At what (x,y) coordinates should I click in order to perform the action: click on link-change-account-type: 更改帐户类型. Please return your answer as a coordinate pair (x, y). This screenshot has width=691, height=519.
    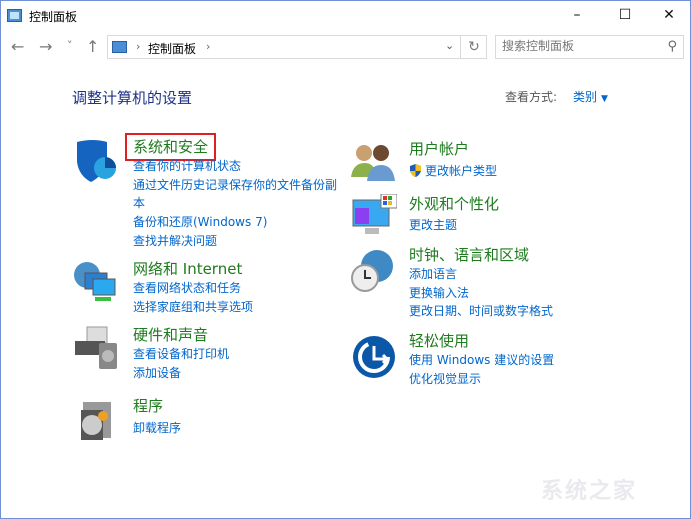
    Looking at the image, I should click on (453, 171).